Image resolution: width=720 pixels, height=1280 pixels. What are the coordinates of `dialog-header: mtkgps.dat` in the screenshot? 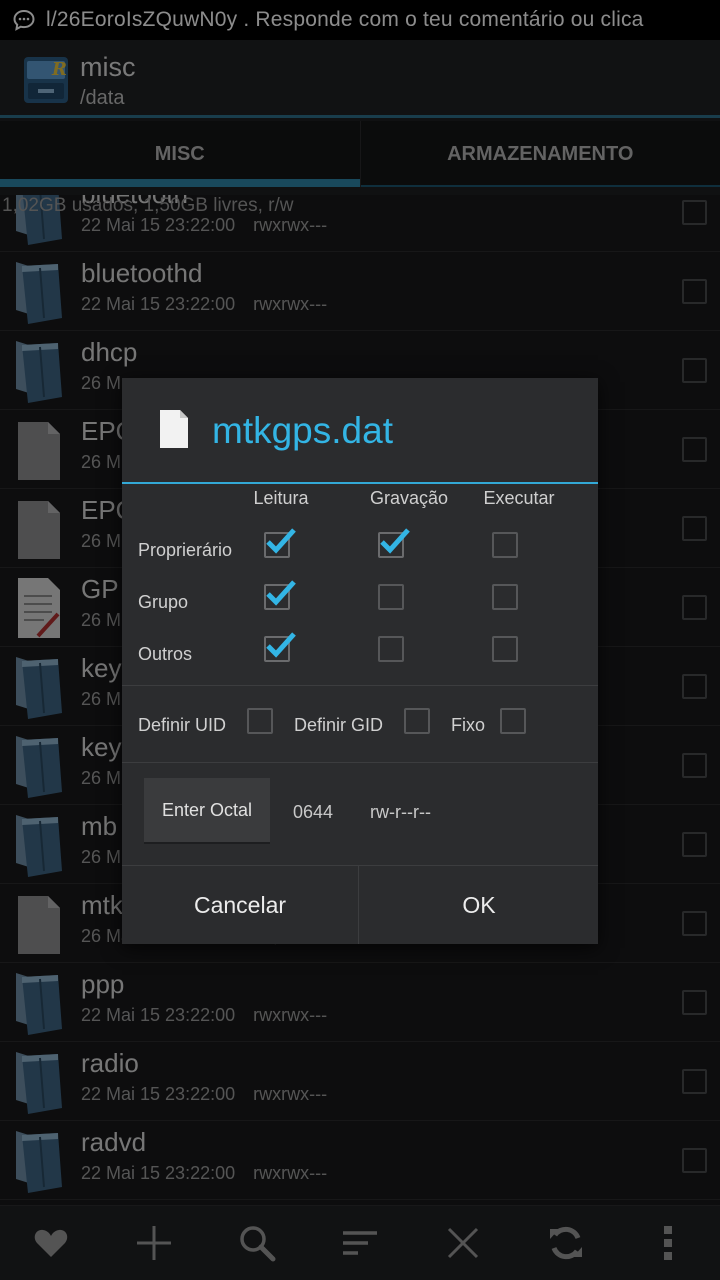 It's located at (360, 431).